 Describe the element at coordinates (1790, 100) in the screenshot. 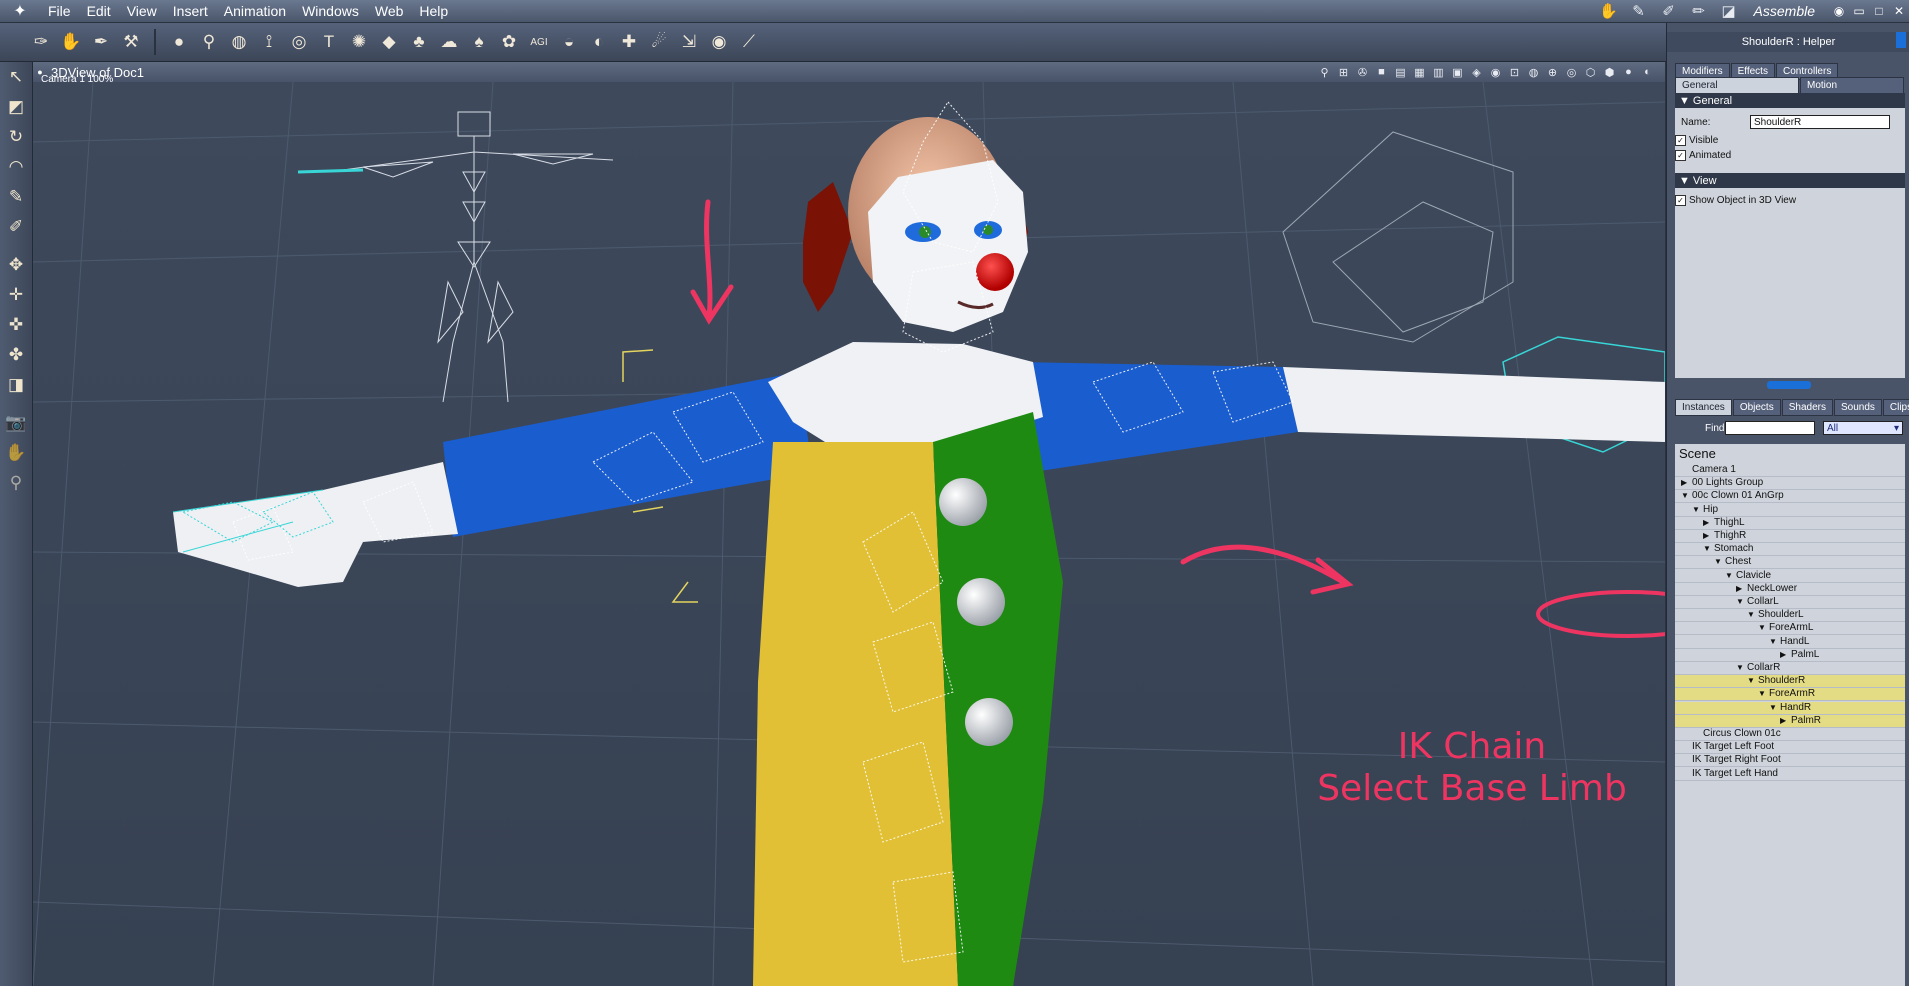

I see `section-general: ▼ General` at that location.